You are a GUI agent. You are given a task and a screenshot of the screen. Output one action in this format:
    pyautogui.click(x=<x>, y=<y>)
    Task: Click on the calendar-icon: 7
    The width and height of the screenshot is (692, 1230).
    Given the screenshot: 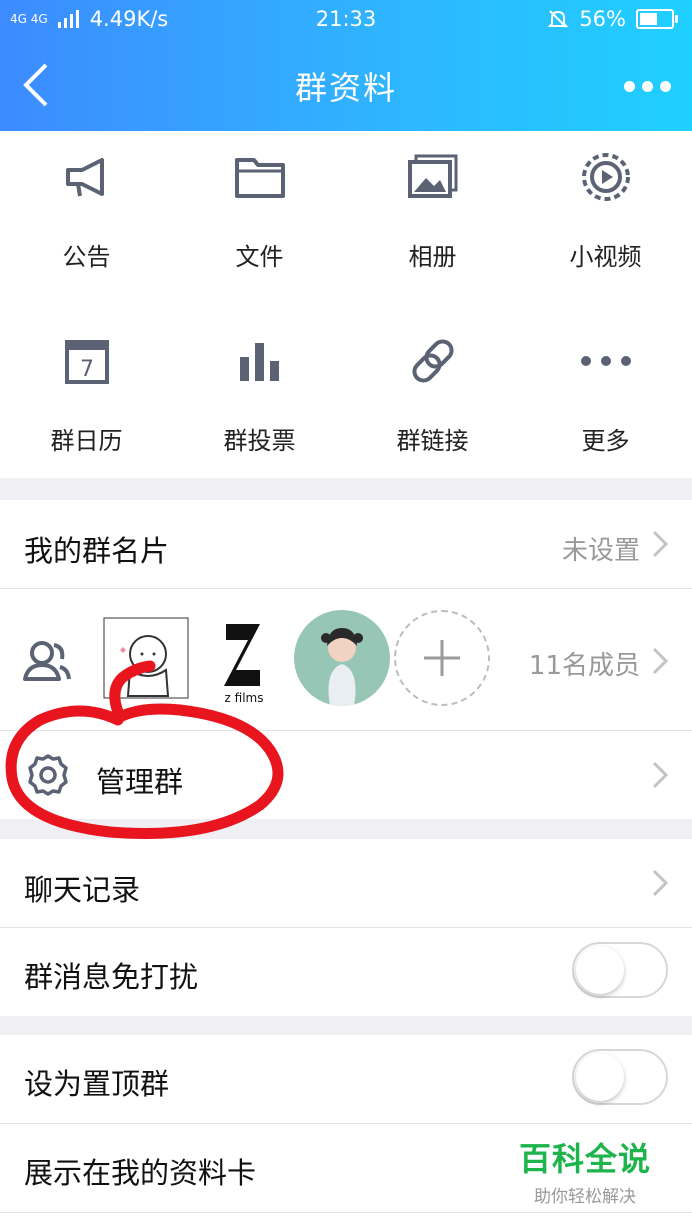 What is the action you would take?
    pyautogui.click(x=87, y=361)
    